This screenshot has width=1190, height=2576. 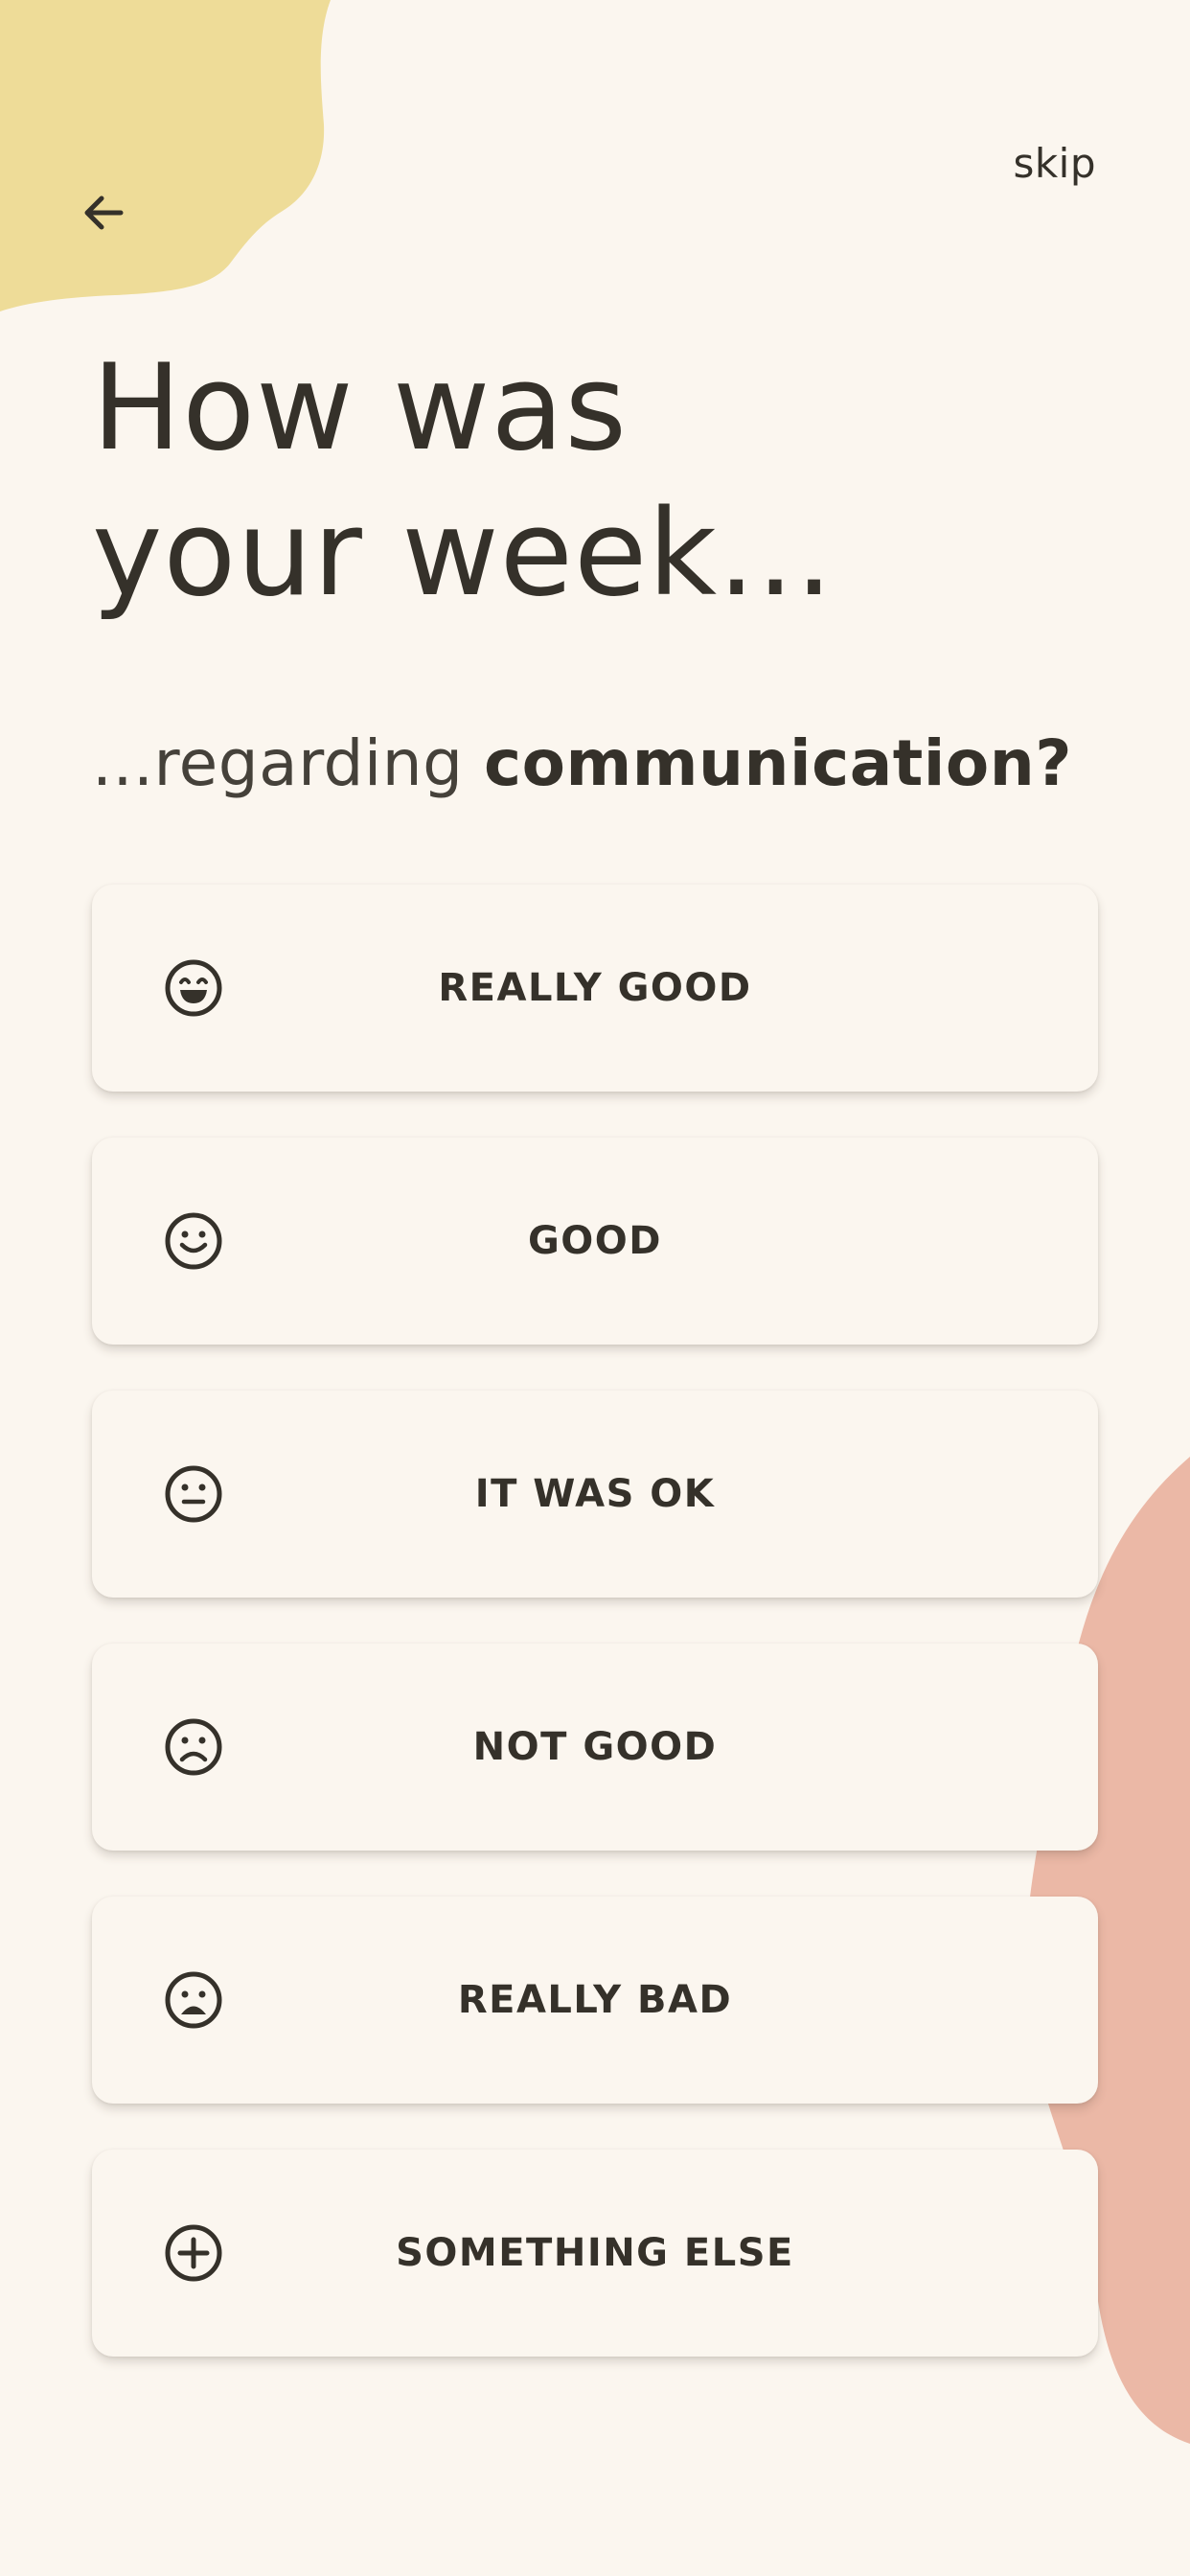 I want to click on option-it-was-ok-button: IT WAS OK, so click(x=595, y=1494).